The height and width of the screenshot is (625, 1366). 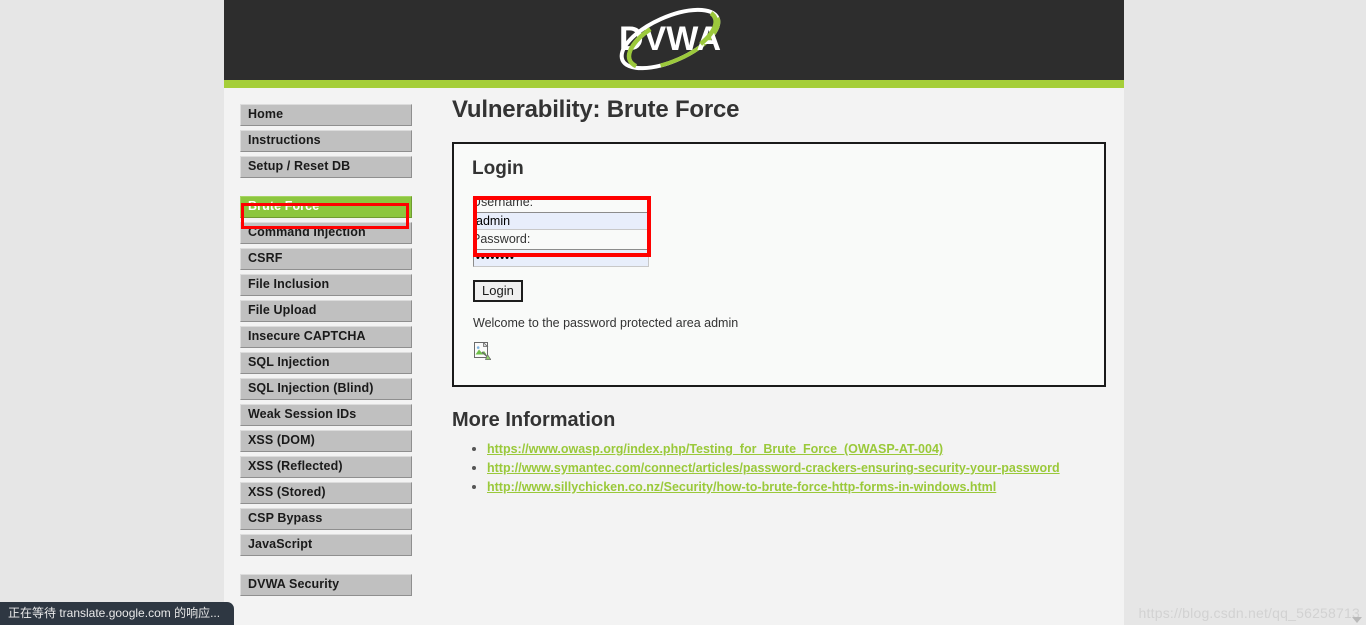 What do you see at coordinates (326, 337) in the screenshot?
I see `sidebar-item-insecure-captcha: Insecure CAPTCHA` at bounding box center [326, 337].